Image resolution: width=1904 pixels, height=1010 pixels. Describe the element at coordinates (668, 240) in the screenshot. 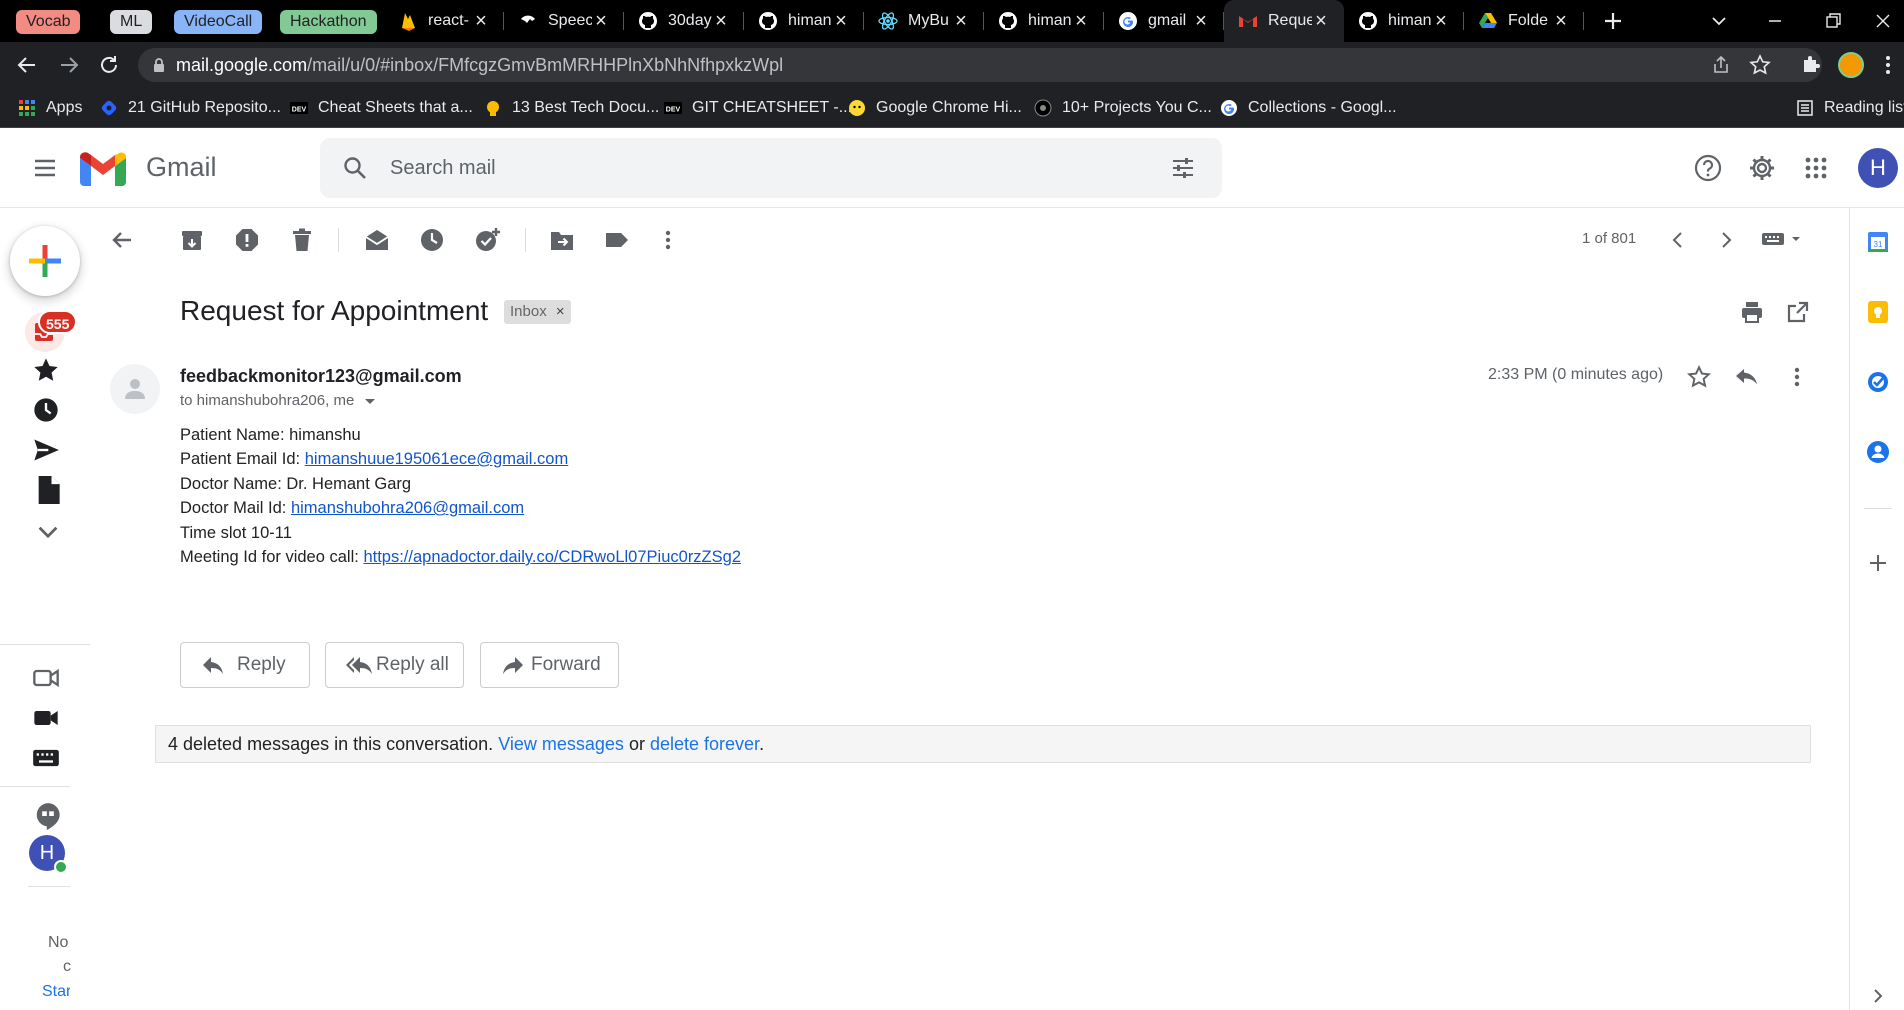

I see `more-options-icon` at that location.